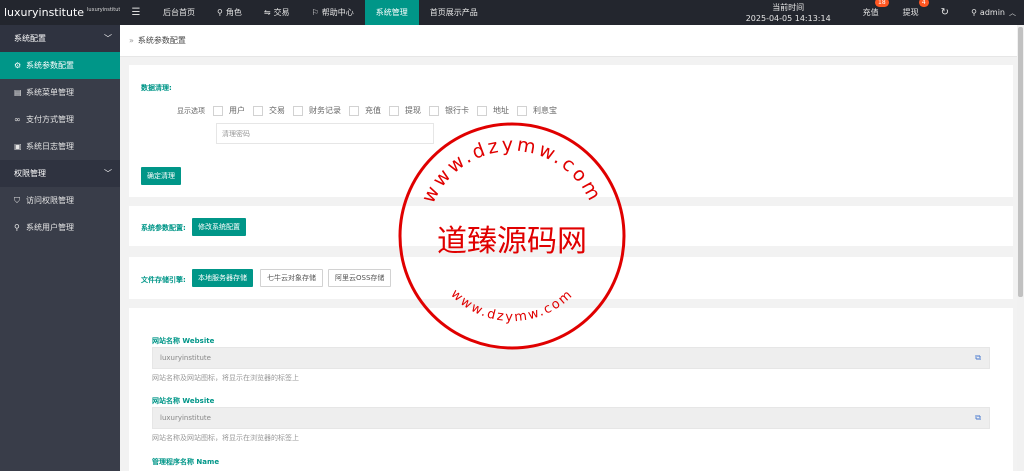 The image size is (1024, 471). Describe the element at coordinates (1020, 162) in the screenshot. I see `scrollbar-thumb` at that location.